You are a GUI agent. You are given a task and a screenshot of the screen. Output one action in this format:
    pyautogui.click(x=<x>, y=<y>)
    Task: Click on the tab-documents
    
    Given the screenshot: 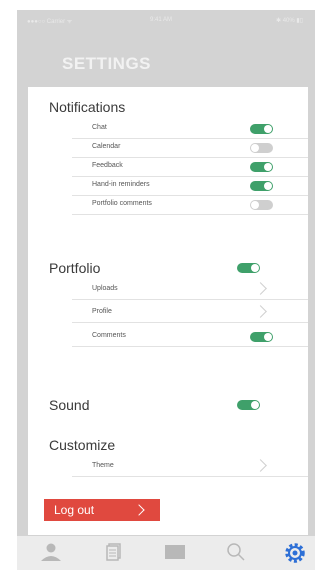 What is the action you would take?
    pyautogui.click(x=114, y=553)
    